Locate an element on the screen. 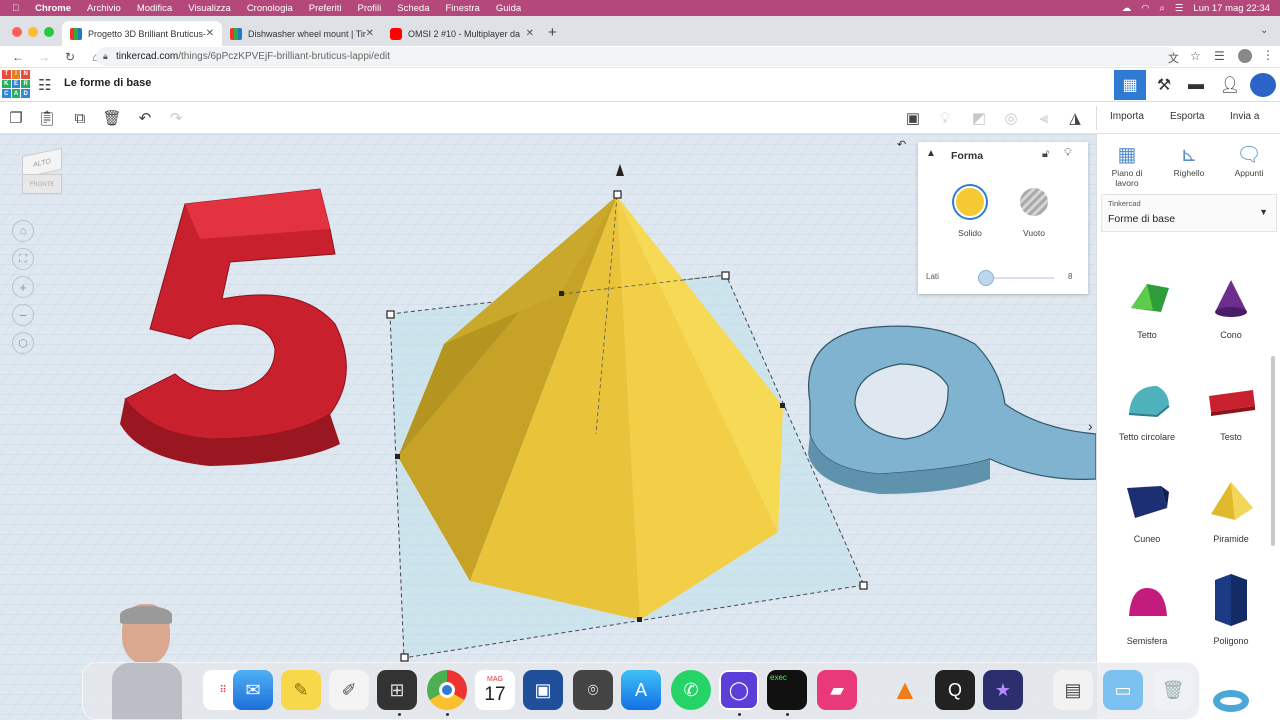 The width and height of the screenshot is (1280, 720). align-icon: ⫷ is located at coordinates (1044, 118).